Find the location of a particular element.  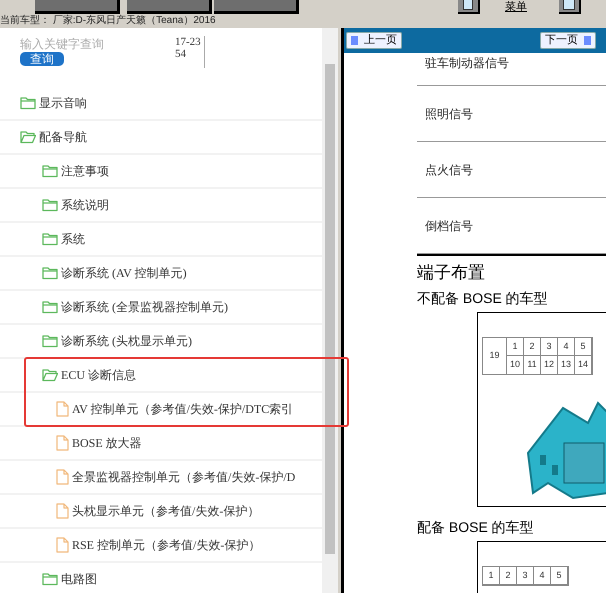

tree-item: 注意事项 is located at coordinates (161, 172).